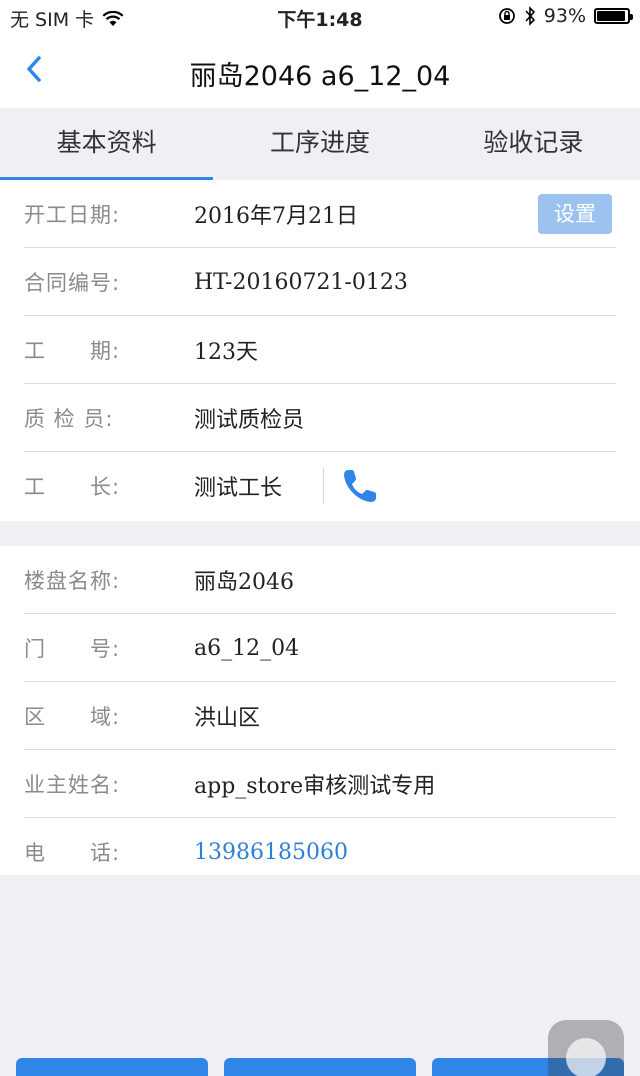  I want to click on tab-acceptance-records: 验收记录, so click(533, 144).